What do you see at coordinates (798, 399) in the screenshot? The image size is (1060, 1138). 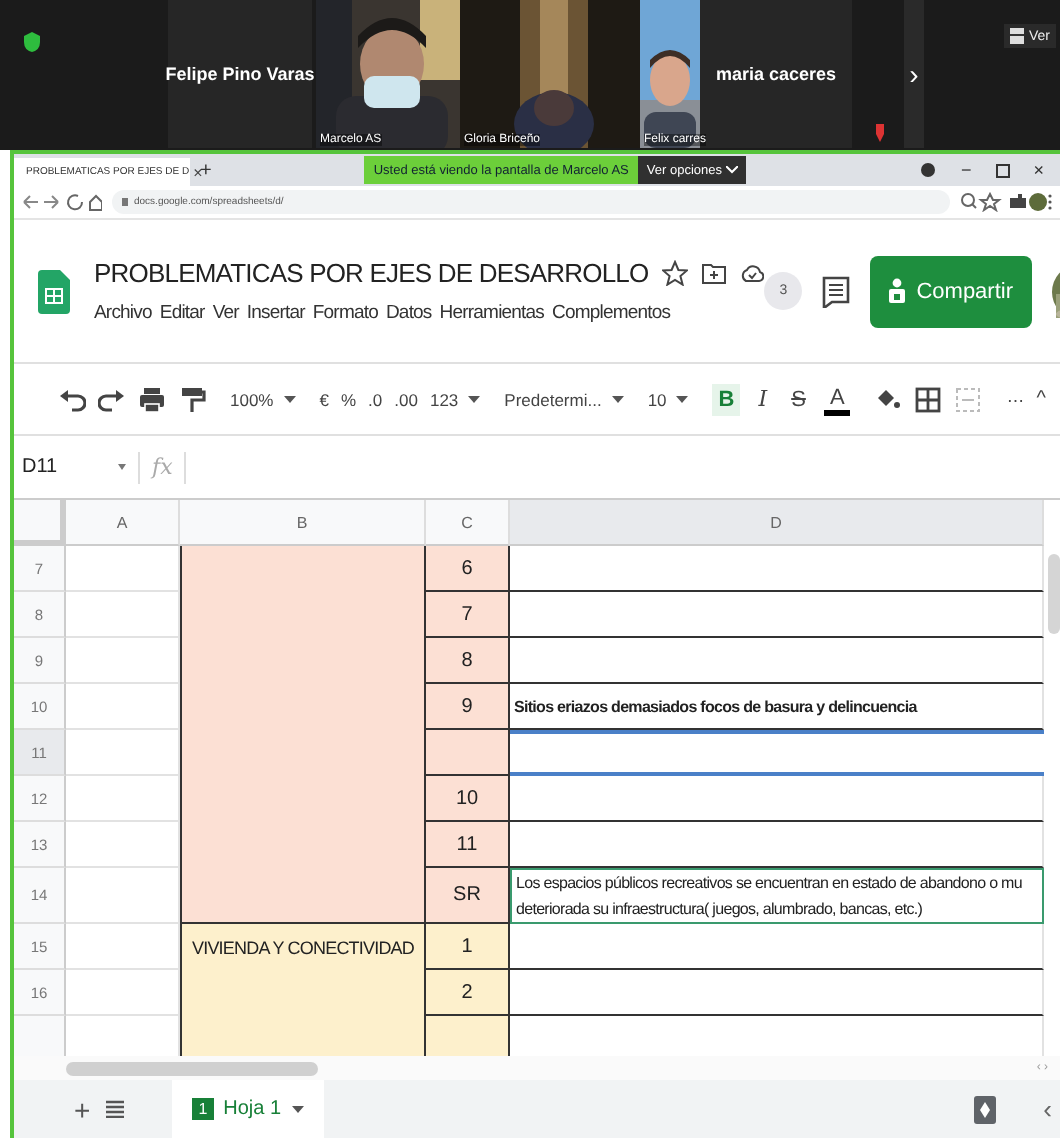 I see `format-button: S` at bounding box center [798, 399].